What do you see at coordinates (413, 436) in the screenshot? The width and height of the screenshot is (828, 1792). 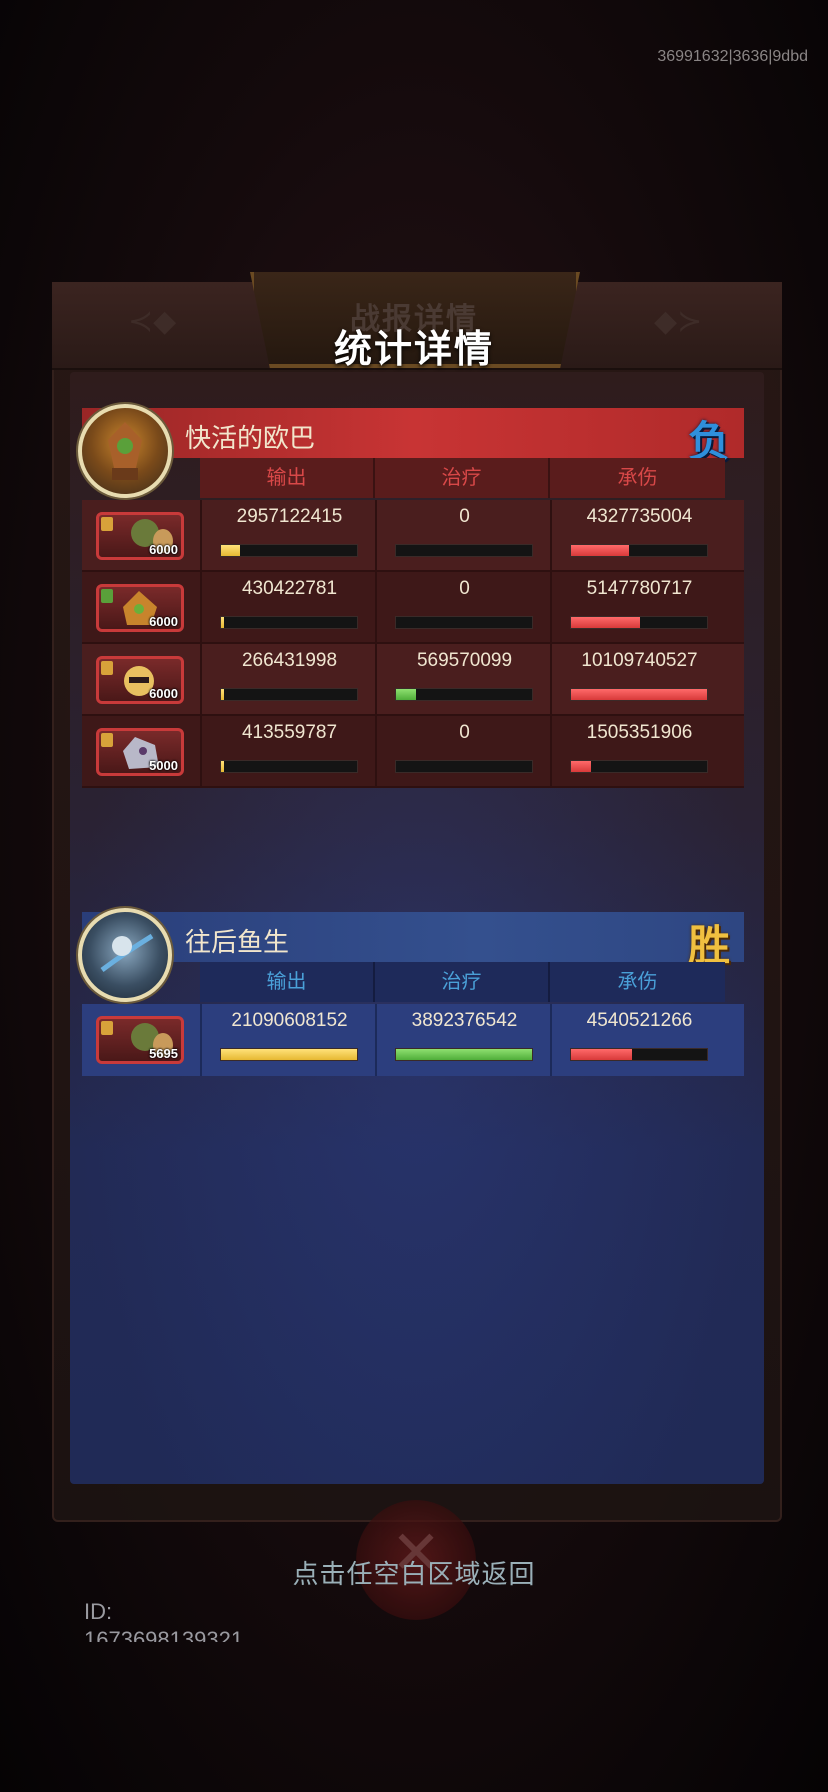 I see `team-header: 快活的欧巴 负` at bounding box center [413, 436].